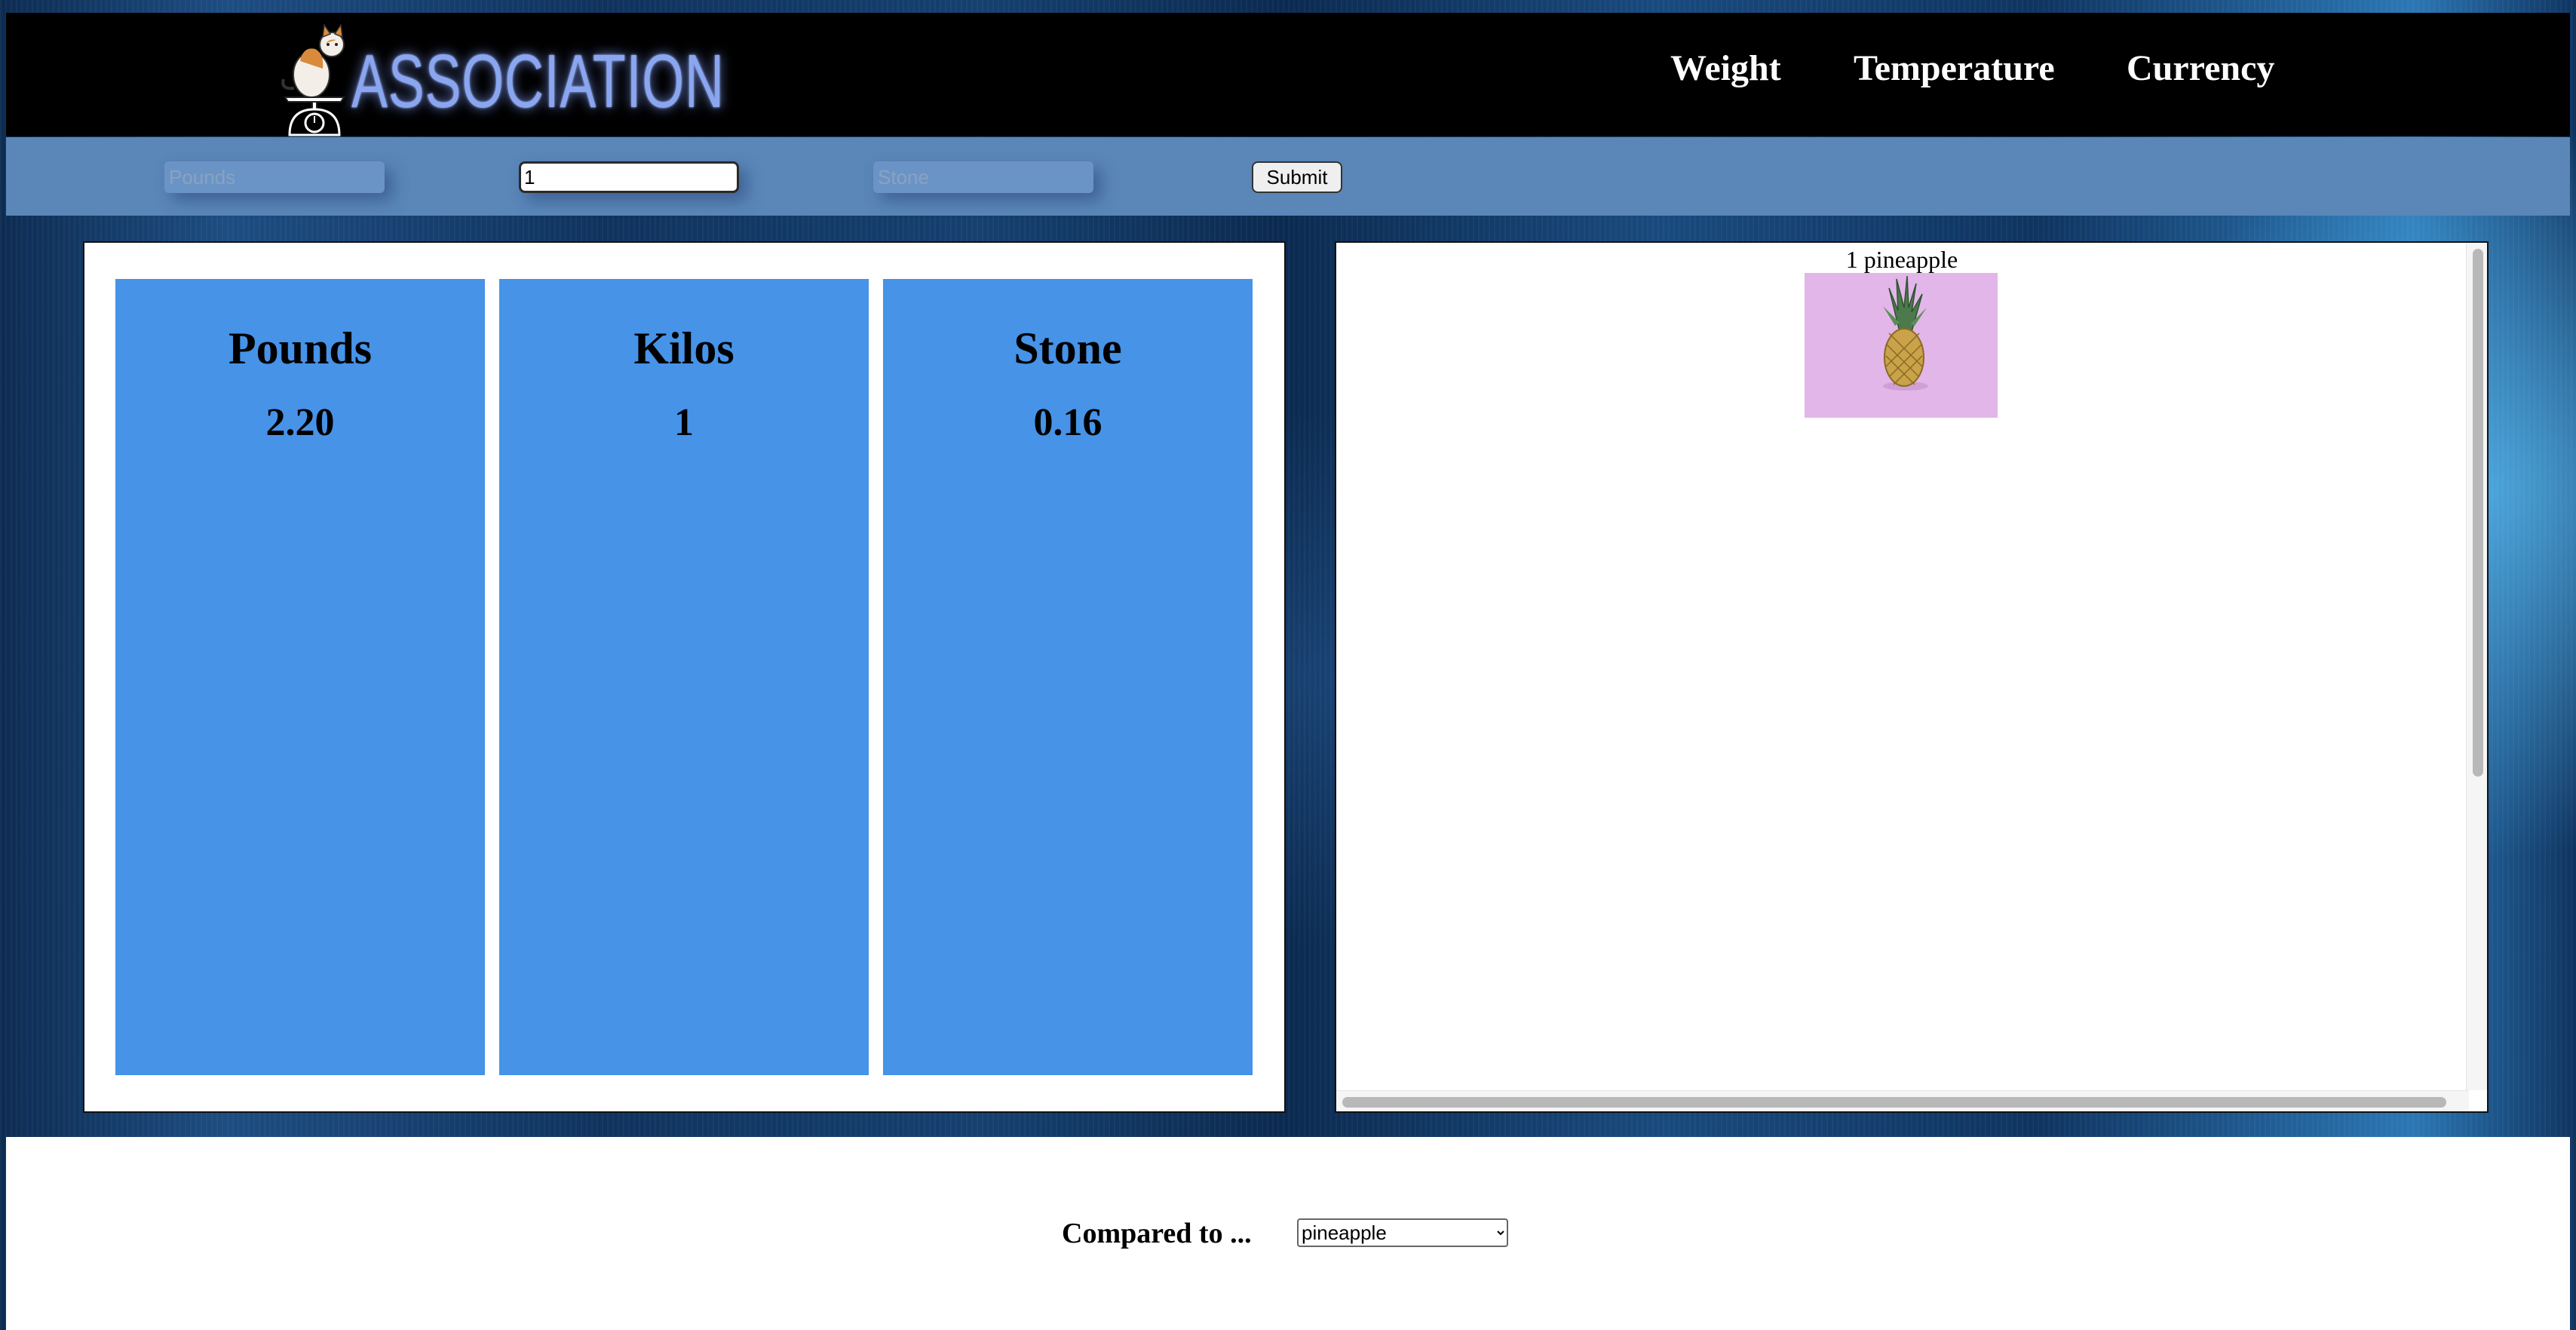  Describe the element at coordinates (1288, 74) in the screenshot. I see `site-header: ASSOCIATION Weight Temperature Currency` at that location.